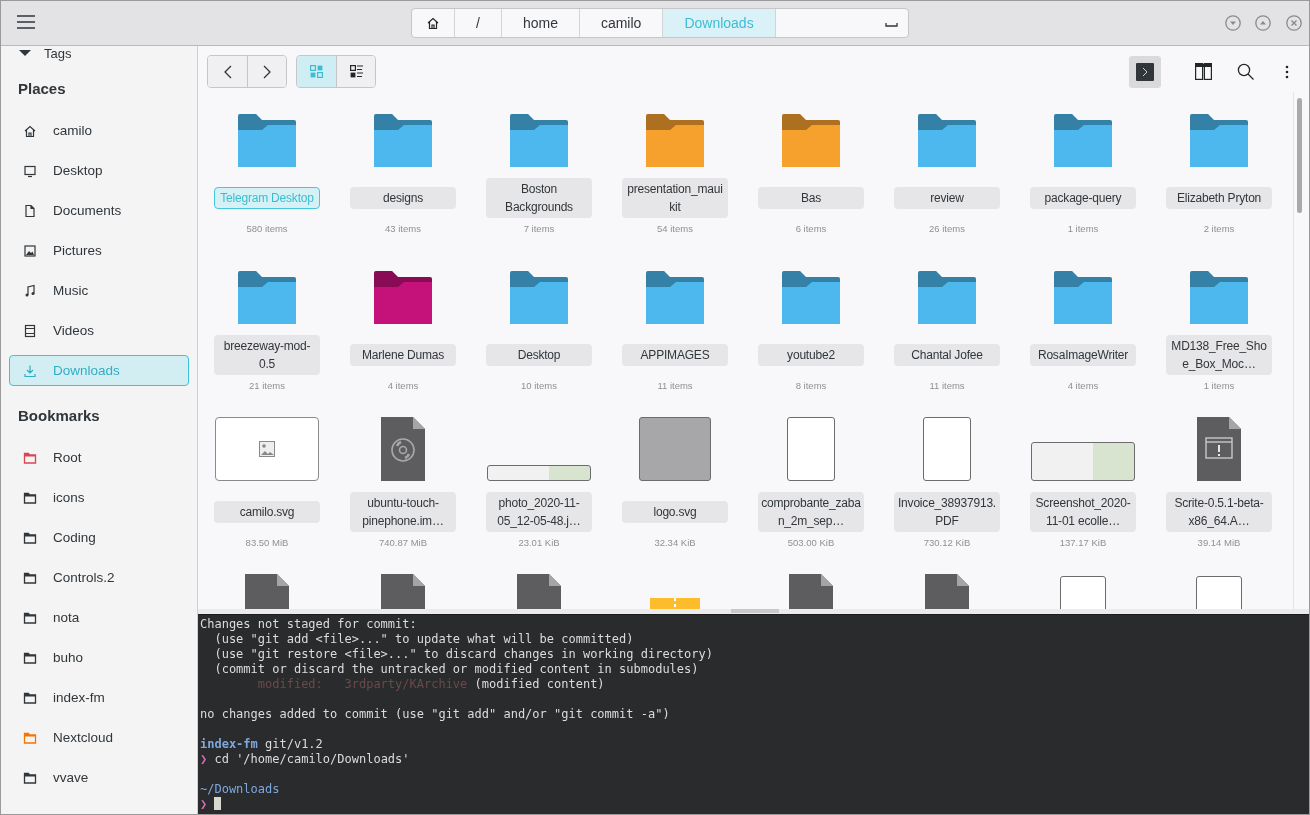 Image resolution: width=1310 pixels, height=815 pixels. Describe the element at coordinates (947, 228) in the screenshot. I see `item-info: 26 items` at that location.